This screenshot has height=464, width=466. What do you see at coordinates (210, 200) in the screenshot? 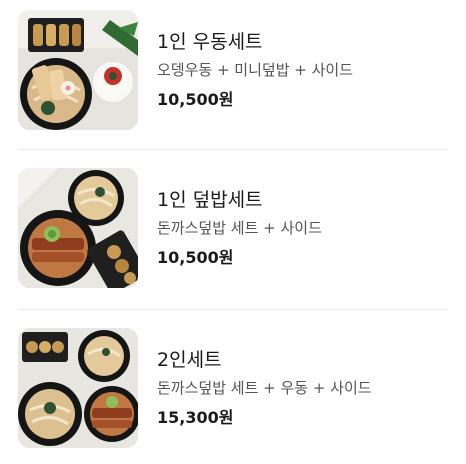
I see `menu-item-title: 1인 덮밥세트` at bounding box center [210, 200].